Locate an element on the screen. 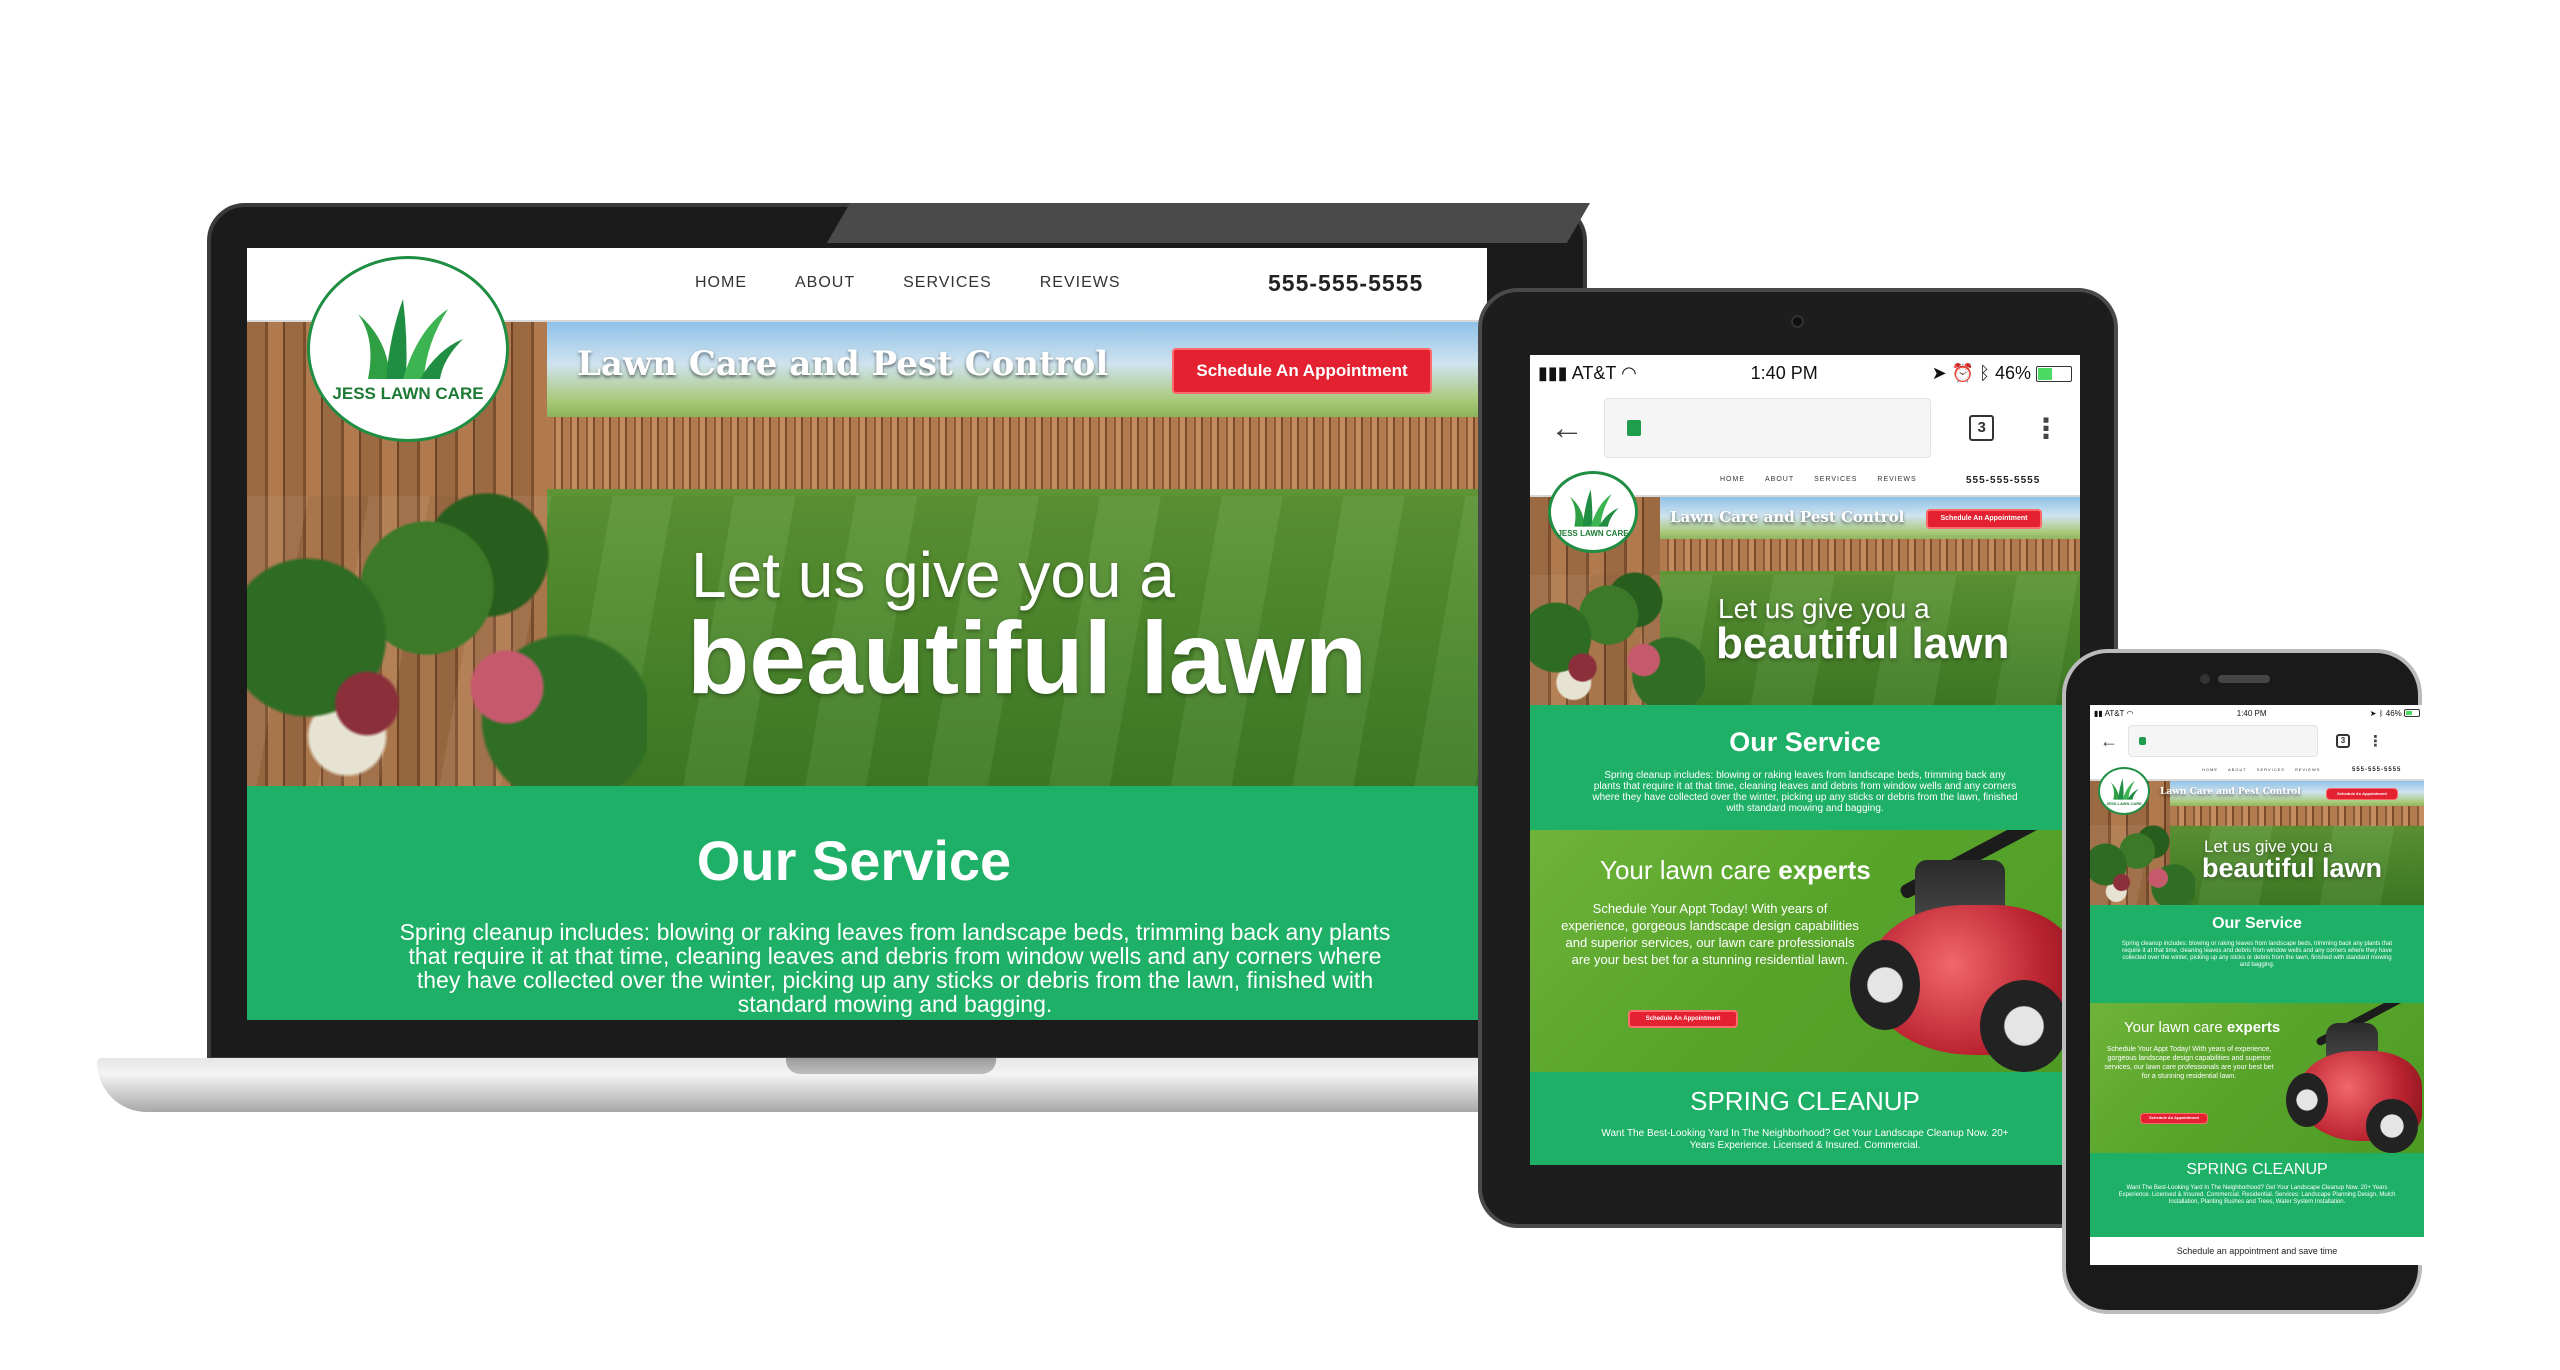 The height and width of the screenshot is (1370, 2560). phone-experts-title: Your lawn care experts is located at coordinates (2202, 1027).